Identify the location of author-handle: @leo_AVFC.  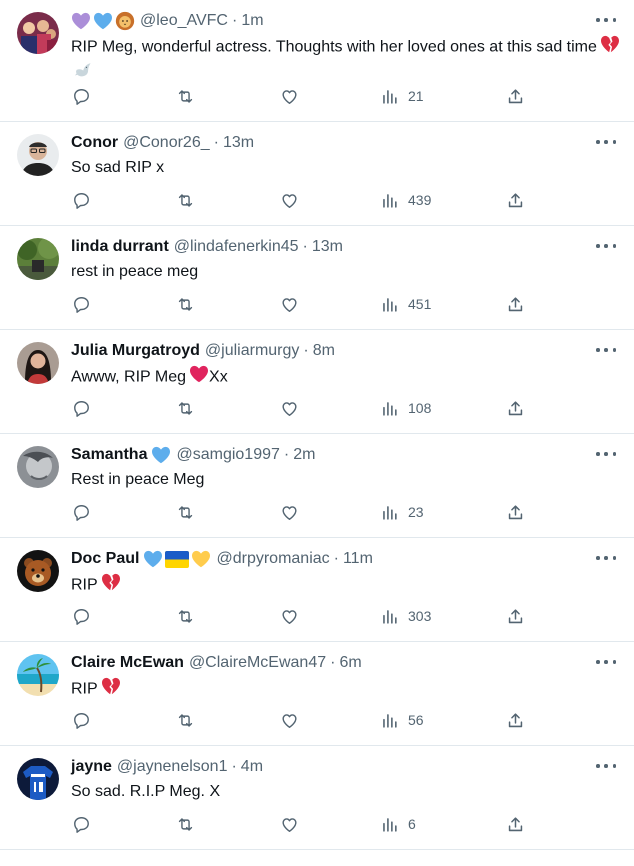
(184, 21).